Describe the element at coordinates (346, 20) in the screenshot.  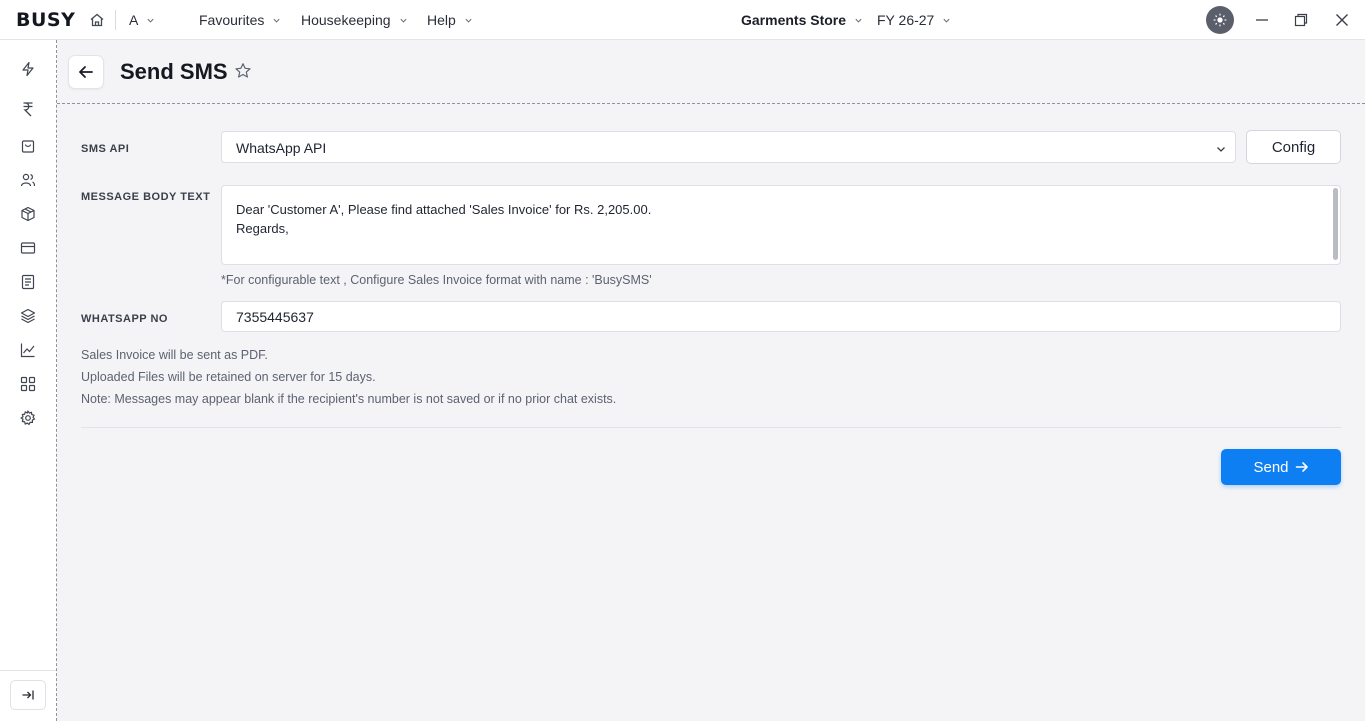
I see `menu-housekeeping-label: Housekeeping` at that location.